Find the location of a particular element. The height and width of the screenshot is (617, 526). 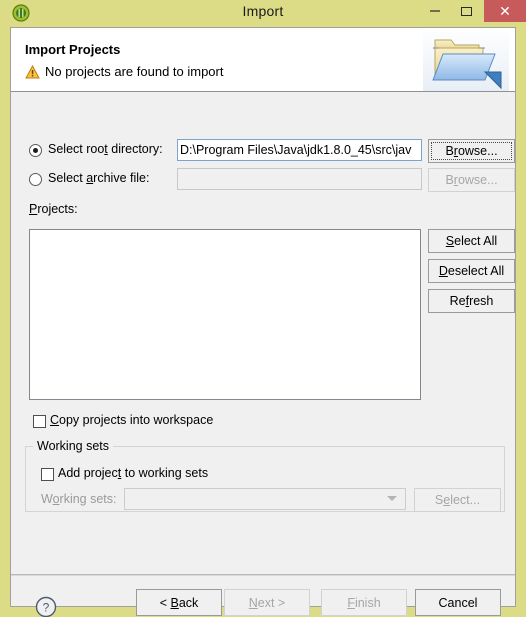

next-button: Next > is located at coordinates (267, 602).